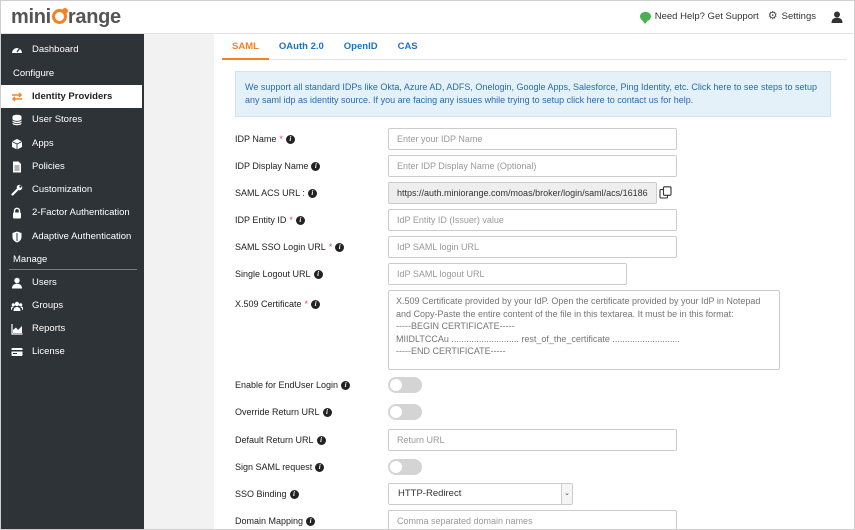 The height and width of the screenshot is (530, 855). What do you see at coordinates (71, 119) in the screenshot?
I see `sidebar-item-user-stores: User Stores` at bounding box center [71, 119].